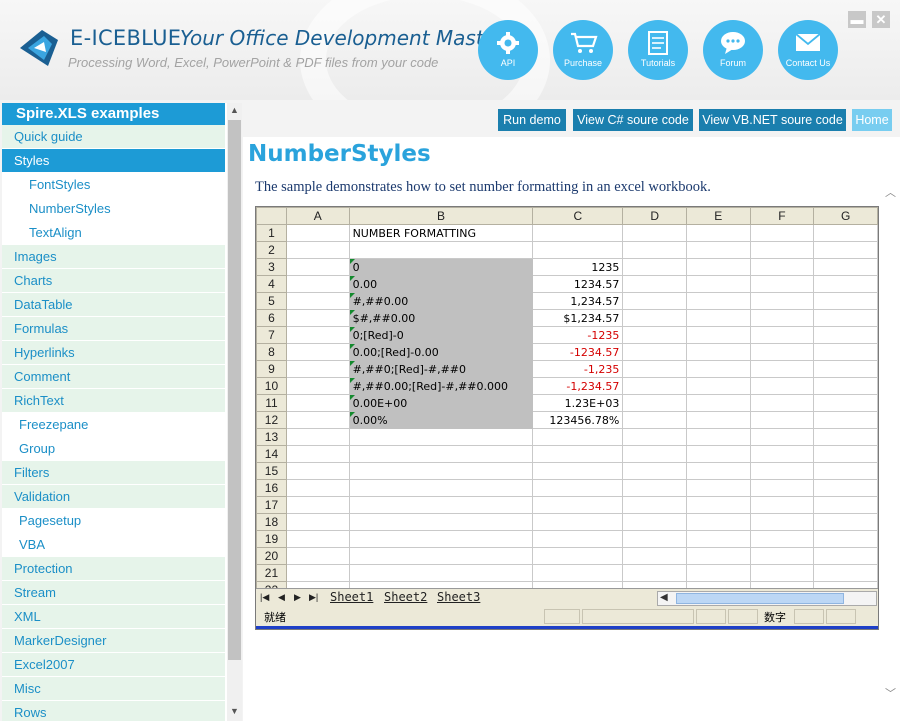 Image resolution: width=900 pixels, height=721 pixels. I want to click on view-vbnet-source-button: View VB.NET soure code, so click(772, 120).